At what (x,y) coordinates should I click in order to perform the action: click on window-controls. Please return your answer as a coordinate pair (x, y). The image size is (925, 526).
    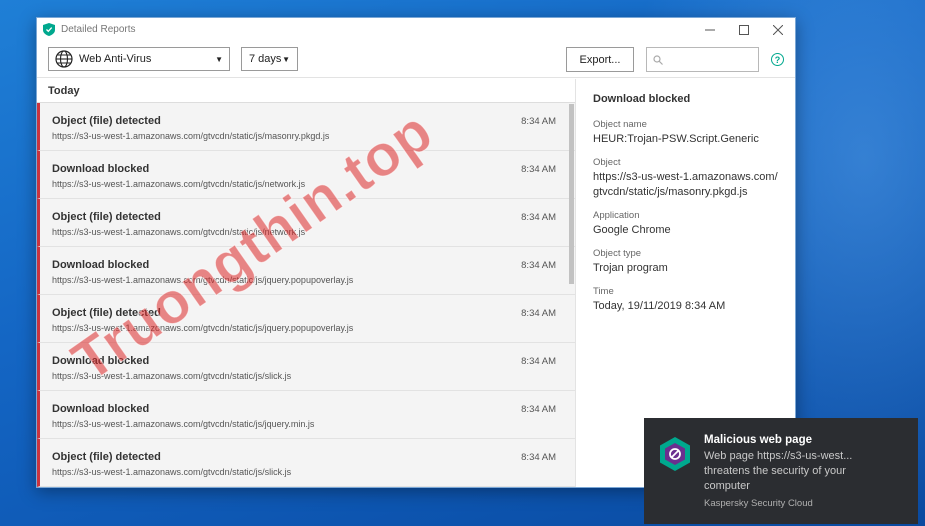
    Looking at the image, I should click on (744, 29).